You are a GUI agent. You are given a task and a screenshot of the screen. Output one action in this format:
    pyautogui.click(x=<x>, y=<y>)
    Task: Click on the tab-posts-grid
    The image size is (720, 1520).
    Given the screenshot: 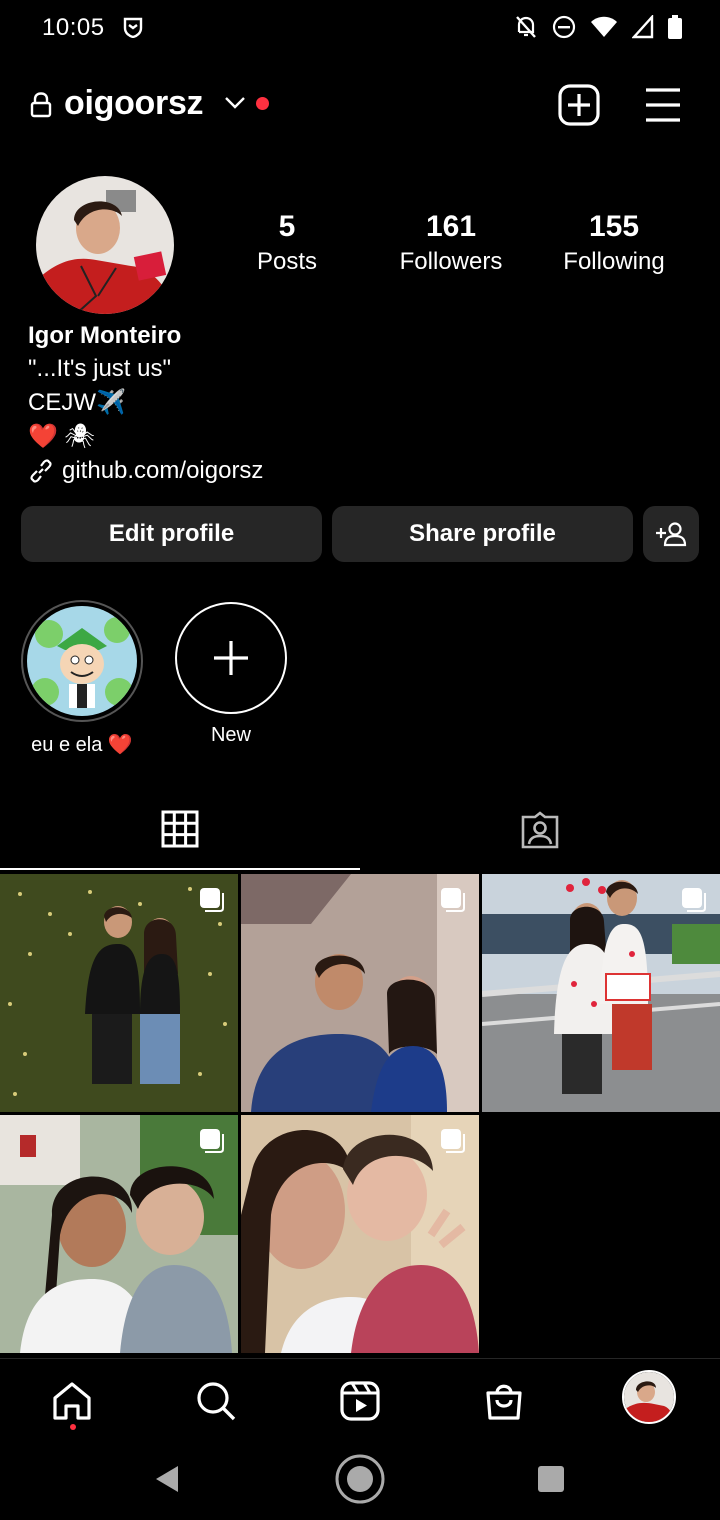 What is the action you would take?
    pyautogui.click(x=180, y=830)
    